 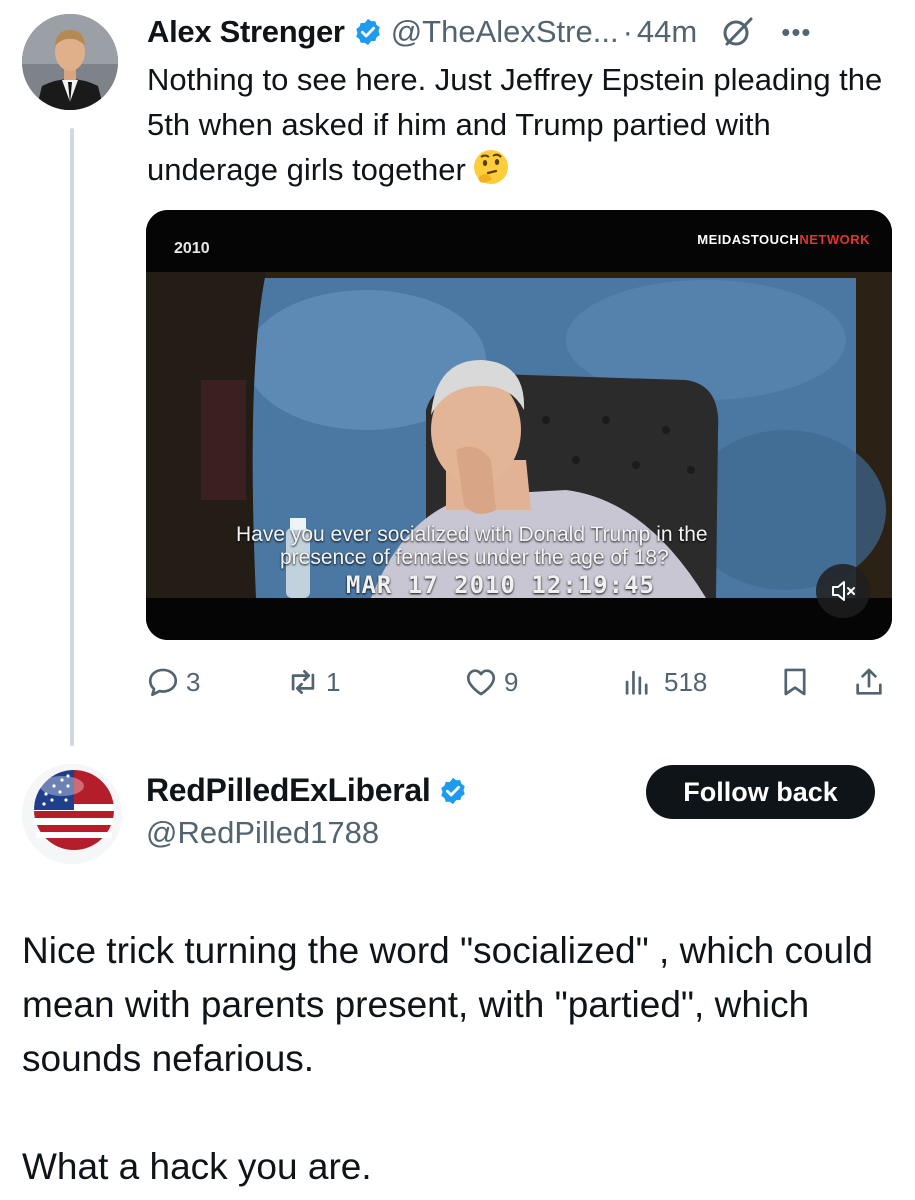 I want to click on views-button: 518, so click(x=663, y=682).